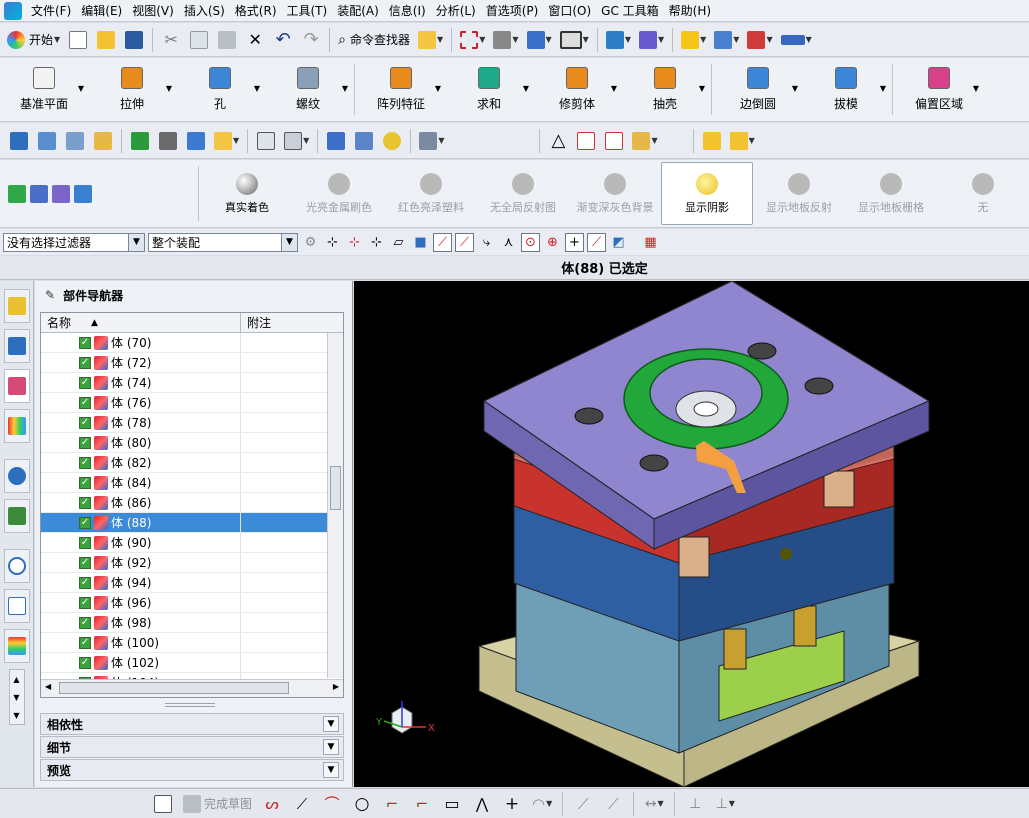 This screenshot has width=1029, height=818. I want to click on column-note-header: 附注, so click(292, 322).